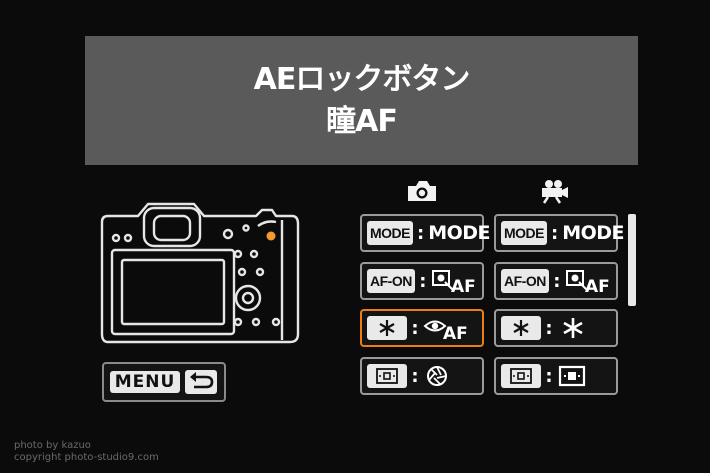  I want to click on photo-af-on-button-cell: AF-ON : AF, so click(422, 281).